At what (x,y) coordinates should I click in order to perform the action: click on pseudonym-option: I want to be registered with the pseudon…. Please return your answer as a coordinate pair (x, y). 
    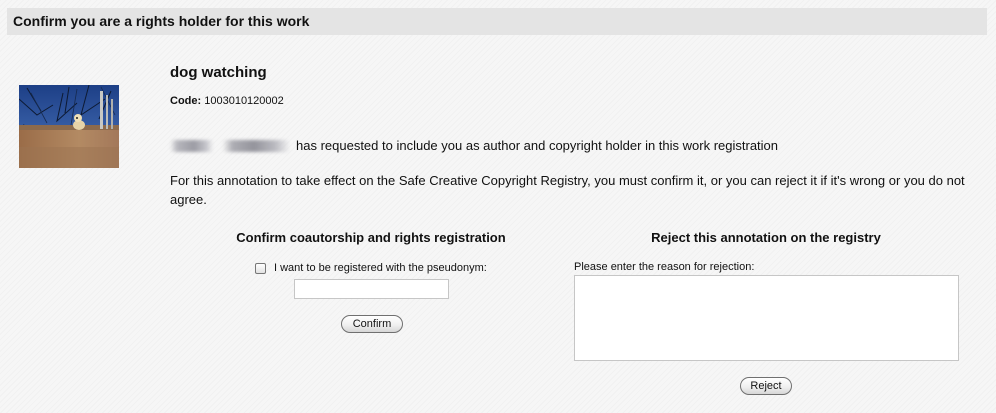
    Looking at the image, I should click on (371, 268).